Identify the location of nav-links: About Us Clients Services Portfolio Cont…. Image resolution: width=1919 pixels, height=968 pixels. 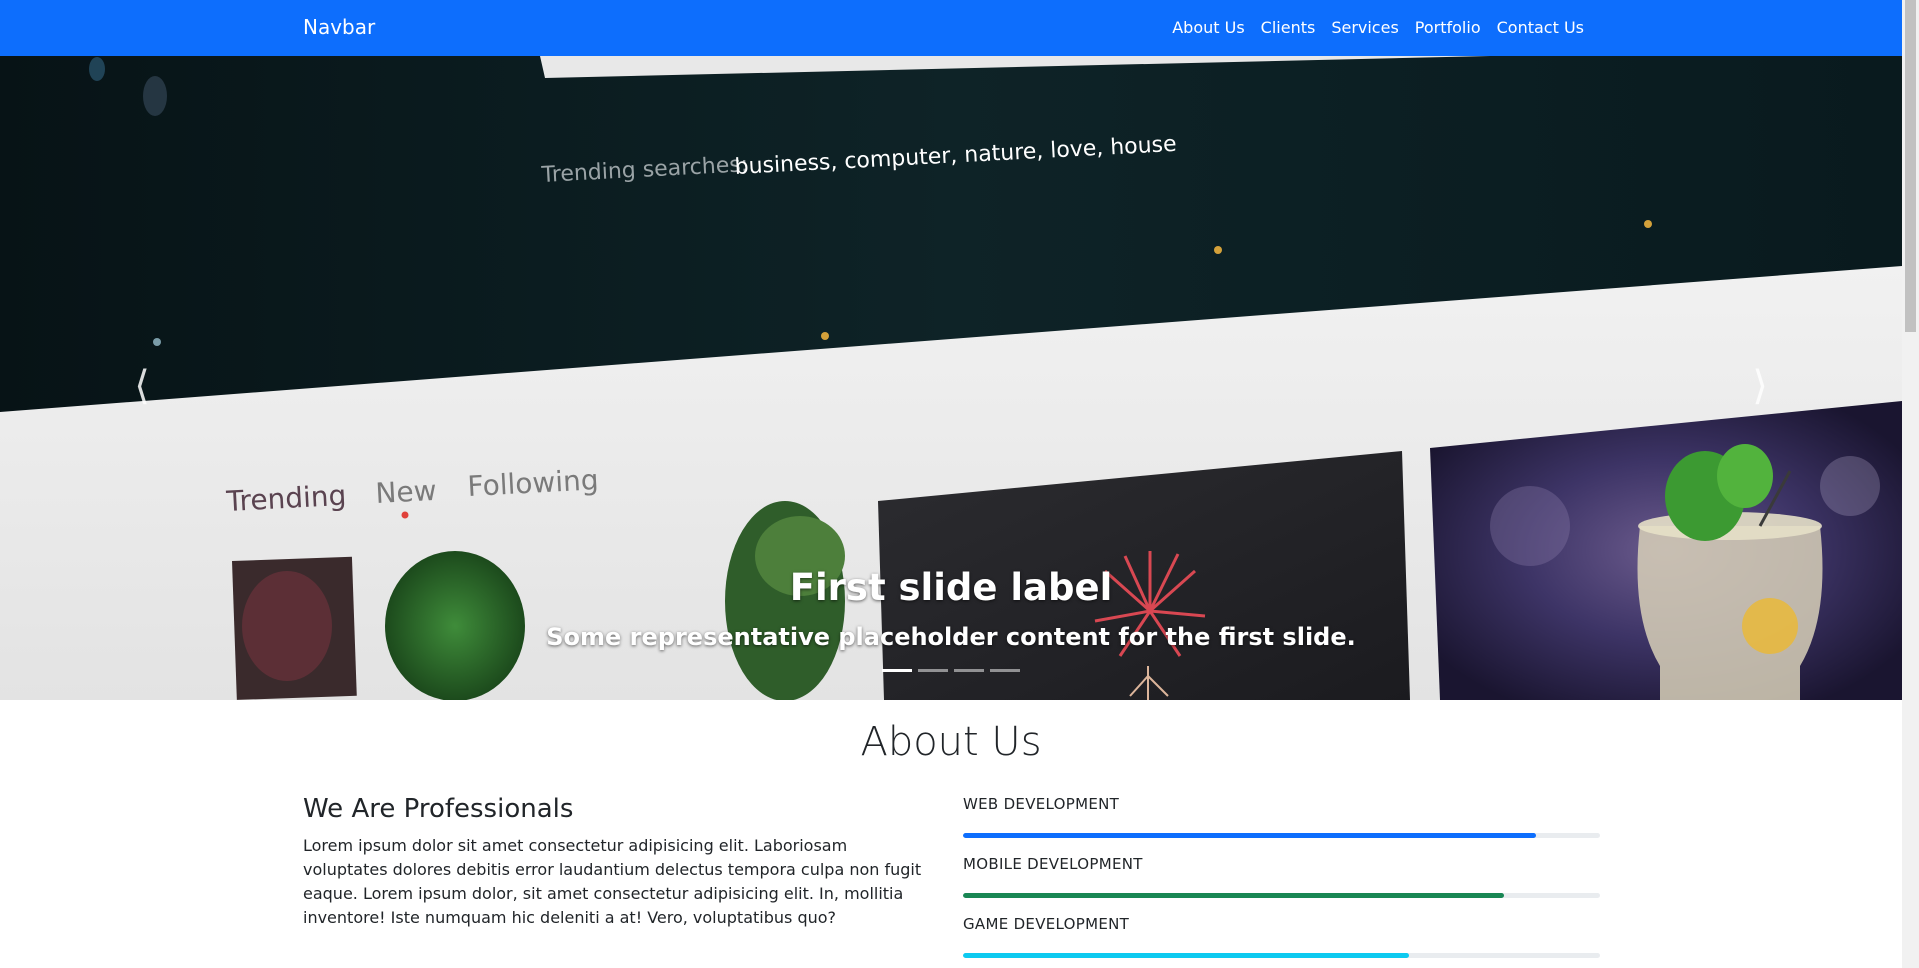
(1378, 27).